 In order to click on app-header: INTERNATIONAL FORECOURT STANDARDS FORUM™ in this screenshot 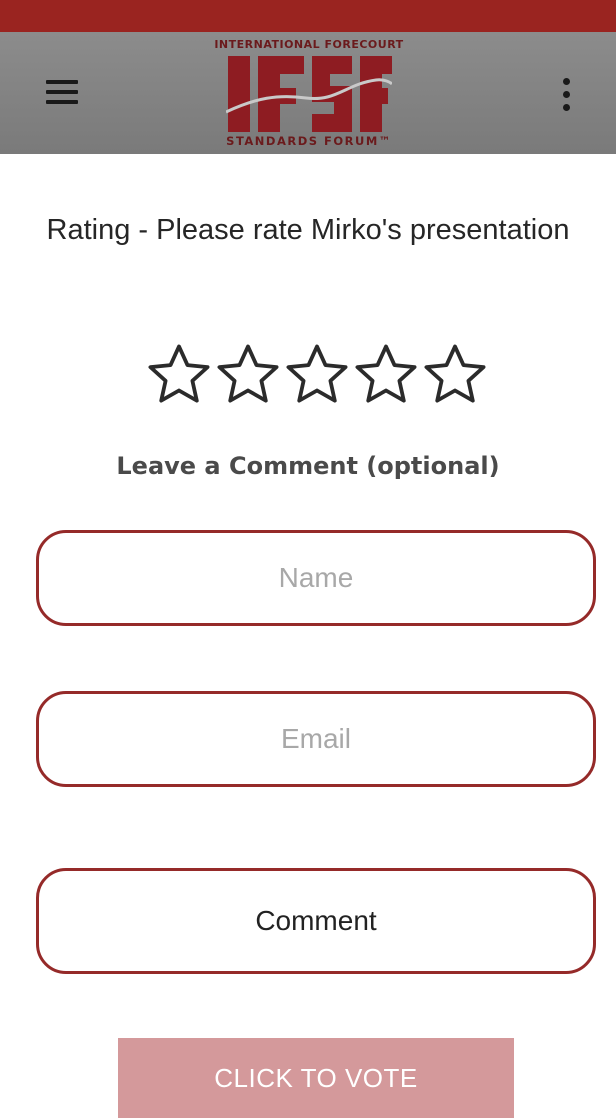, I will do `click(308, 93)`.